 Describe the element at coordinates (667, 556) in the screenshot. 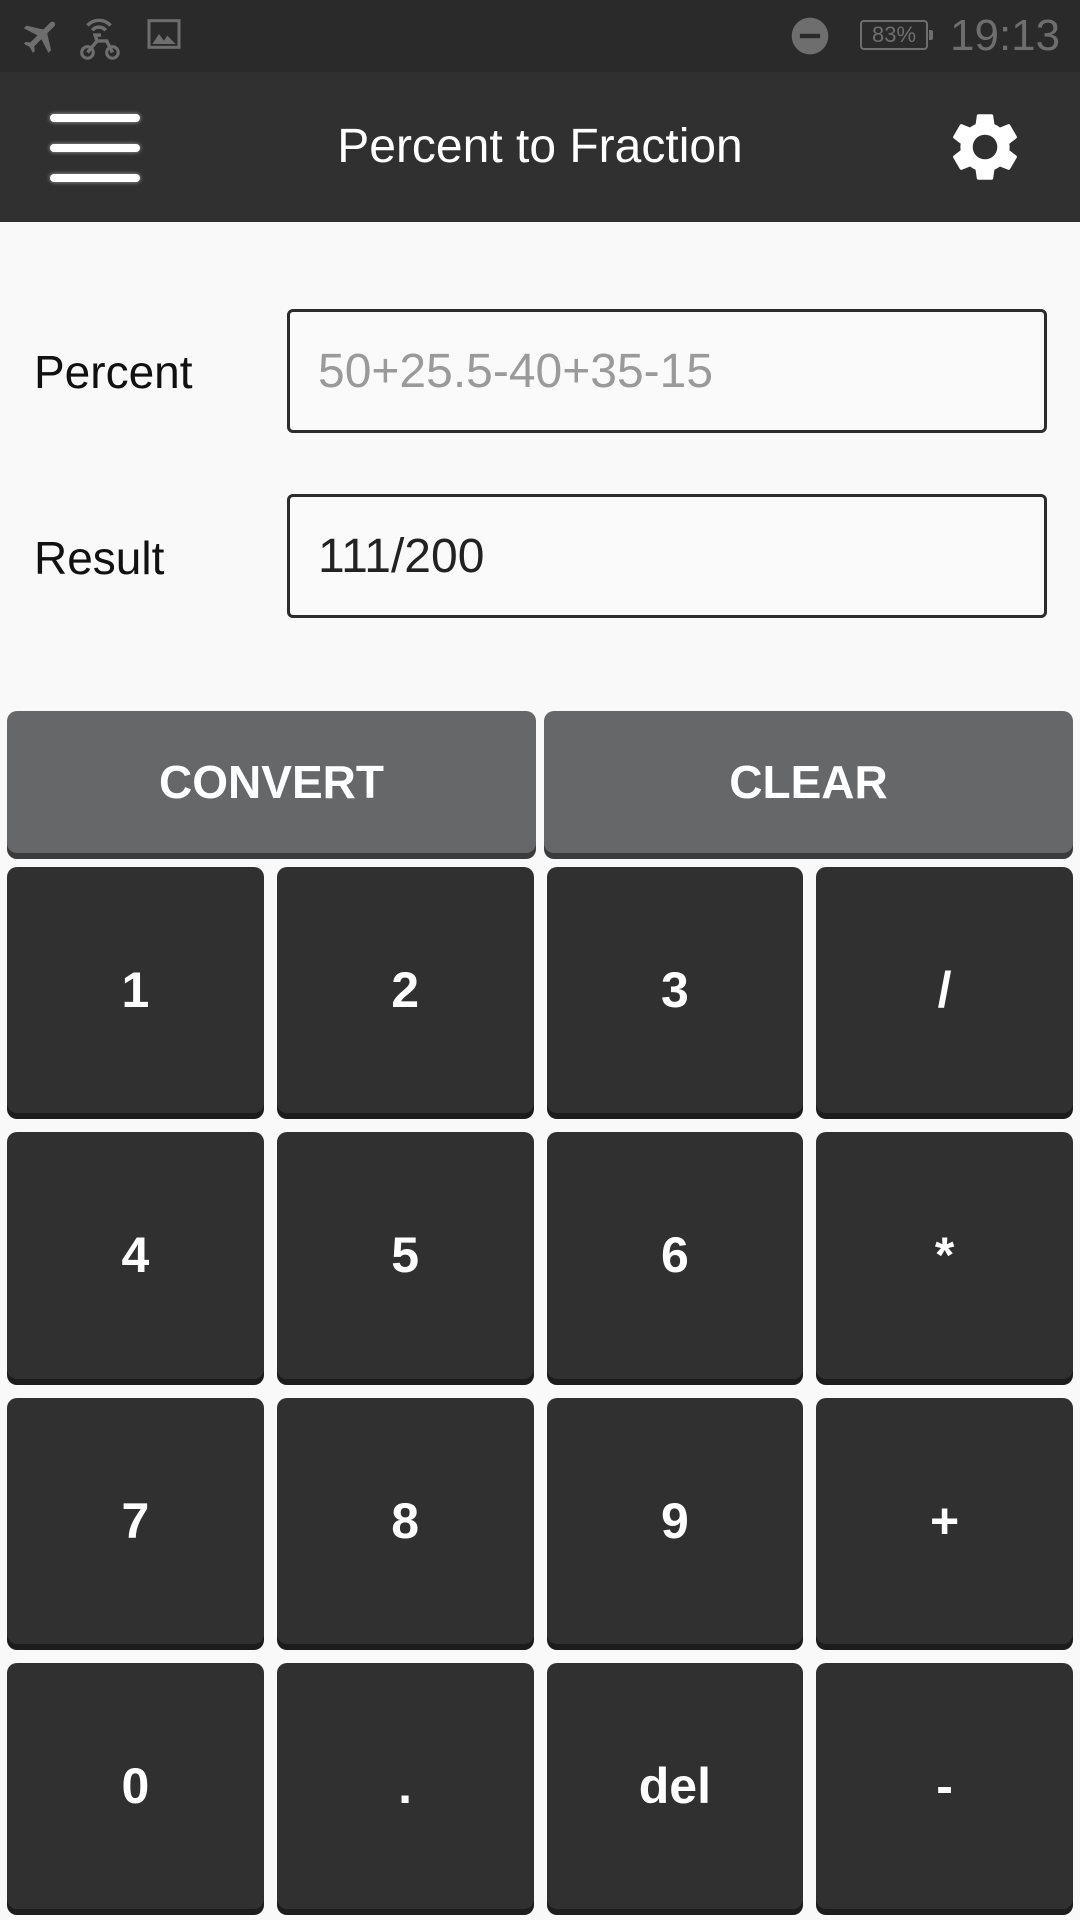

I see `result-field` at that location.